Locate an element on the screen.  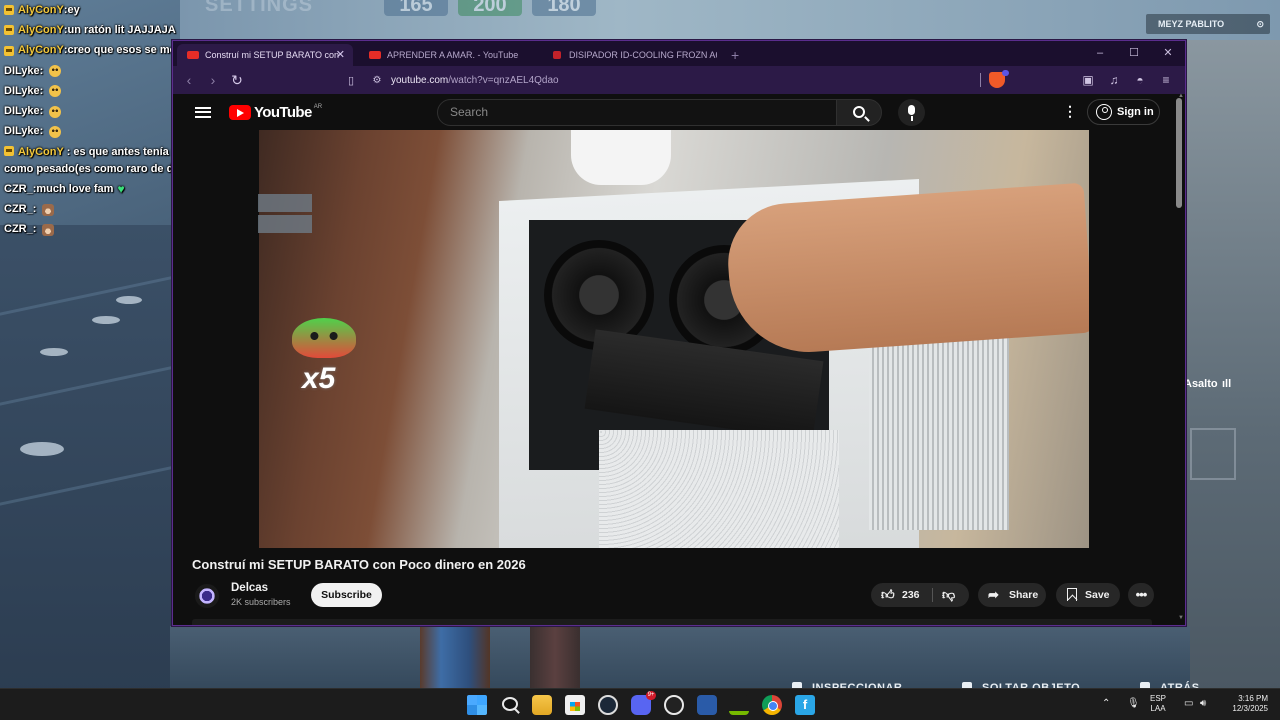
notification-badge: 9+ is located at coordinates (651, 695).